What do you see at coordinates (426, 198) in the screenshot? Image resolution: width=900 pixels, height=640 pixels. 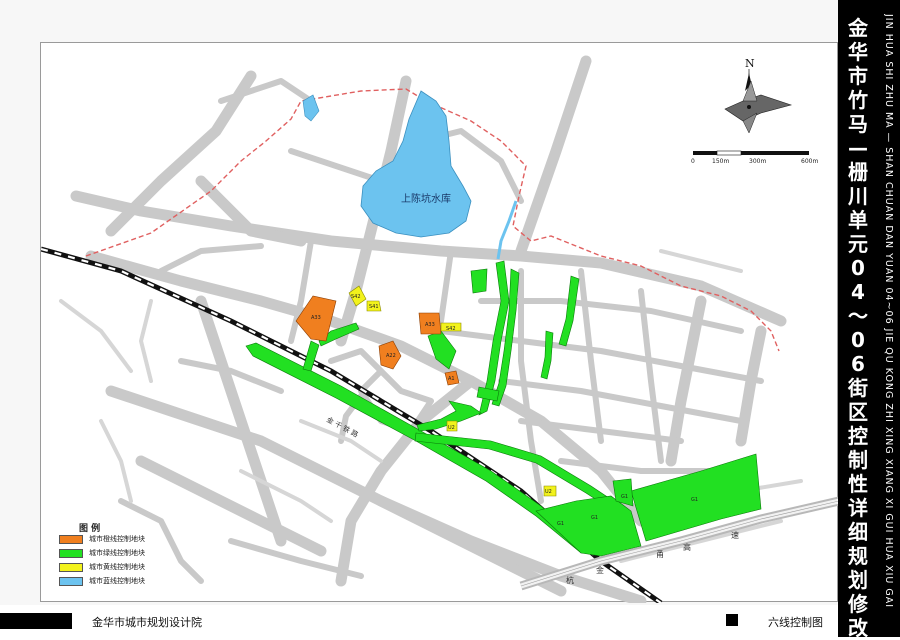 I see `reservoir-label: 上陈坑水库` at bounding box center [426, 198].